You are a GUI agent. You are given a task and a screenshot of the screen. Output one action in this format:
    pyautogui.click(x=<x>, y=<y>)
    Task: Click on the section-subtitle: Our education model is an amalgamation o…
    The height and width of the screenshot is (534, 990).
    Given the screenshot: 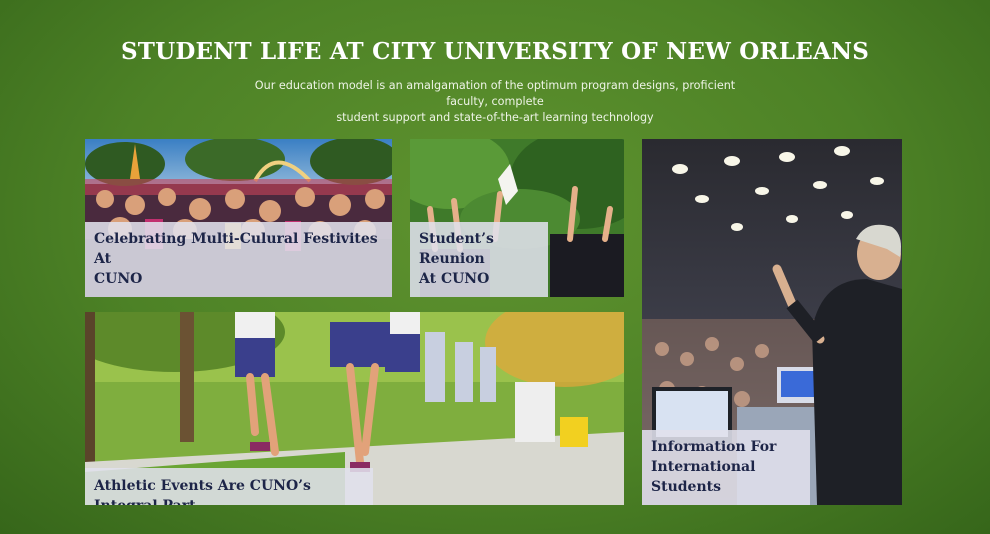 What is the action you would take?
    pyautogui.click(x=495, y=102)
    